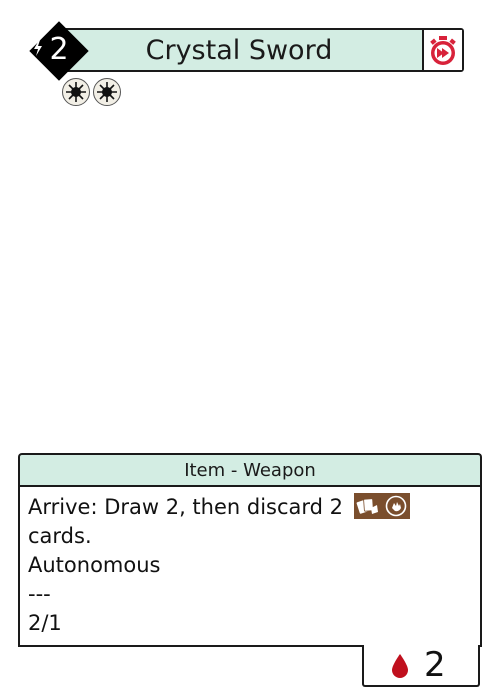 The image size is (500, 700). Describe the element at coordinates (94, 565) in the screenshot. I see `rules-line: Autonomous` at that location.